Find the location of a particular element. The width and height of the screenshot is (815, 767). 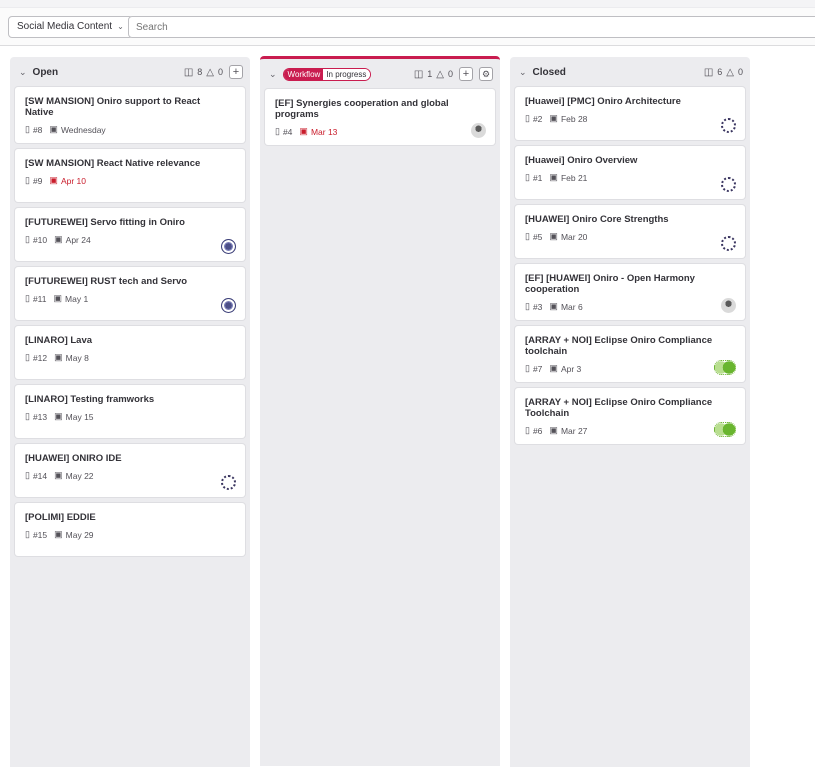

due-date: May 1 is located at coordinates (77, 298).